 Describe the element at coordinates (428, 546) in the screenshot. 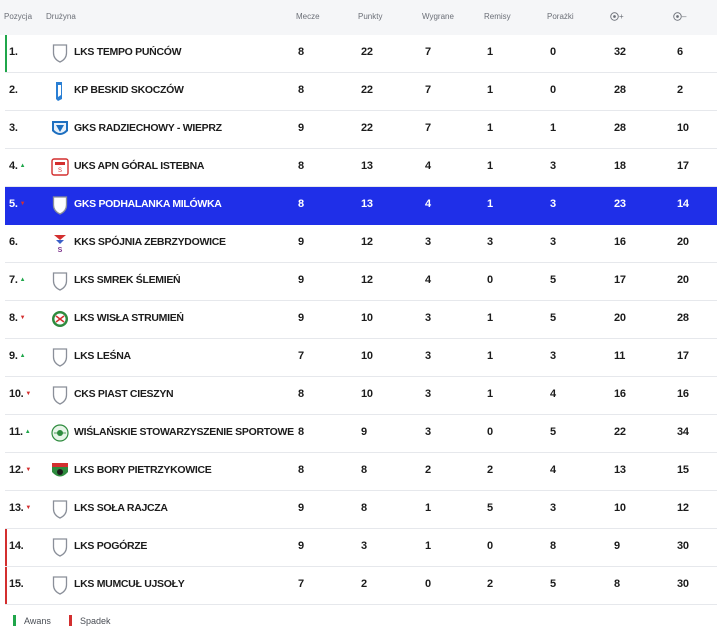

I see `wins-value: 1` at that location.